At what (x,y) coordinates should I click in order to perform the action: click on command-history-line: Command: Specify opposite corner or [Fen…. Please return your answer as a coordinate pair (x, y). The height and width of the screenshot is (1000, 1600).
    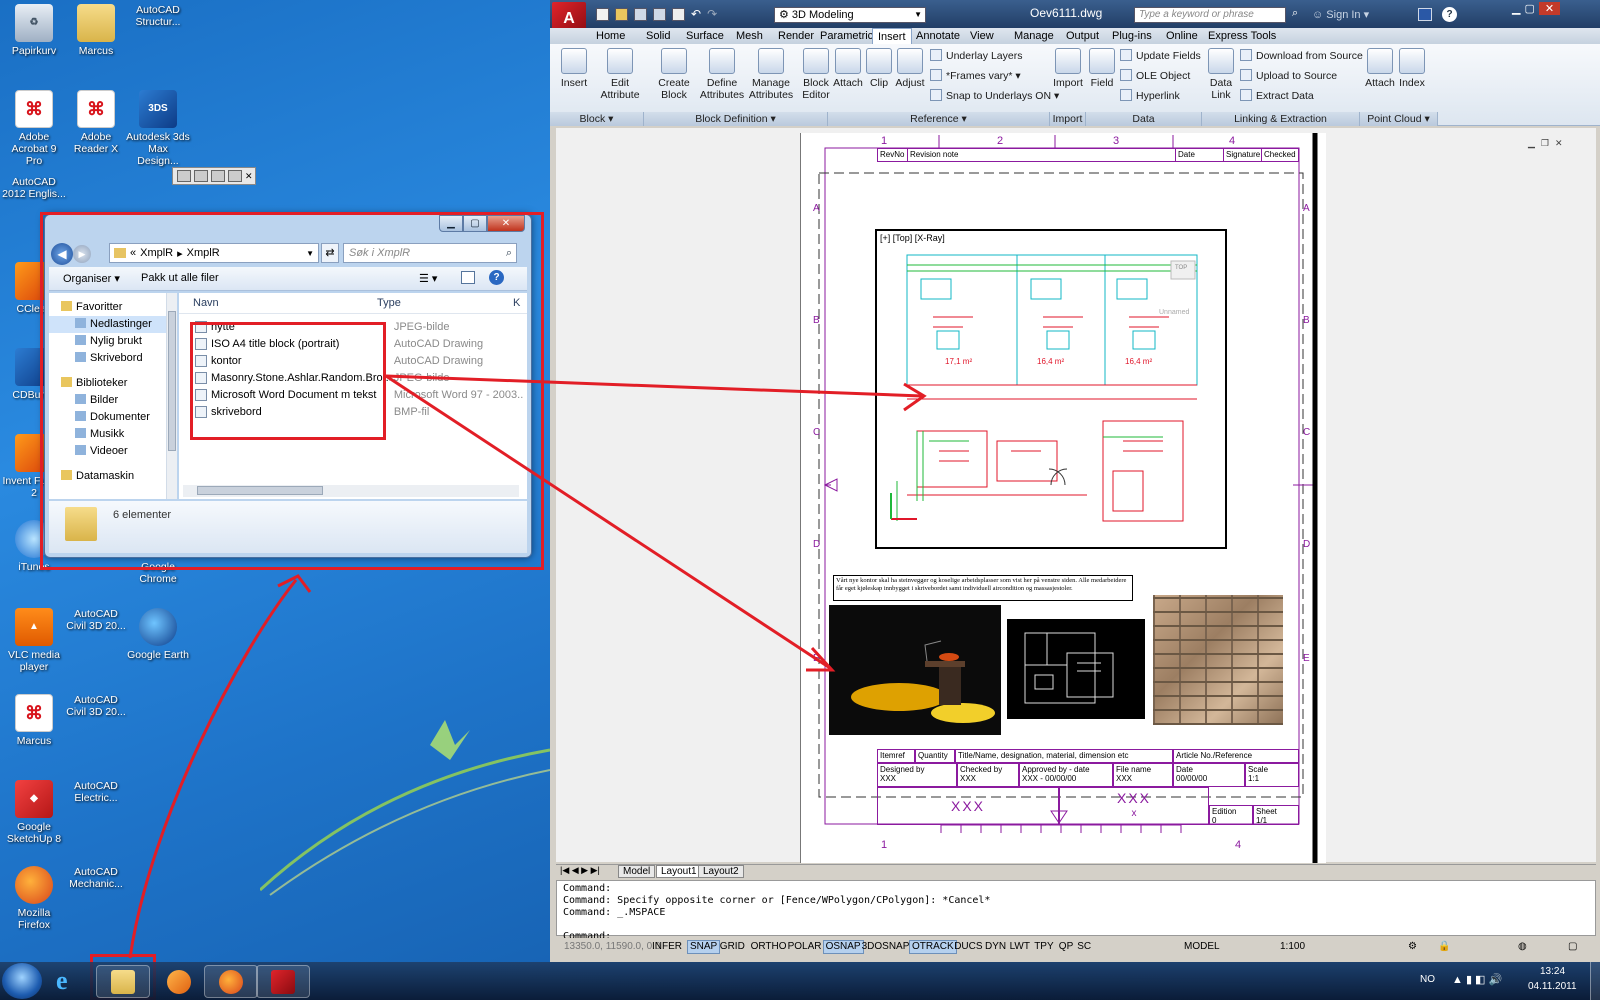
    Looking at the image, I should click on (777, 900).